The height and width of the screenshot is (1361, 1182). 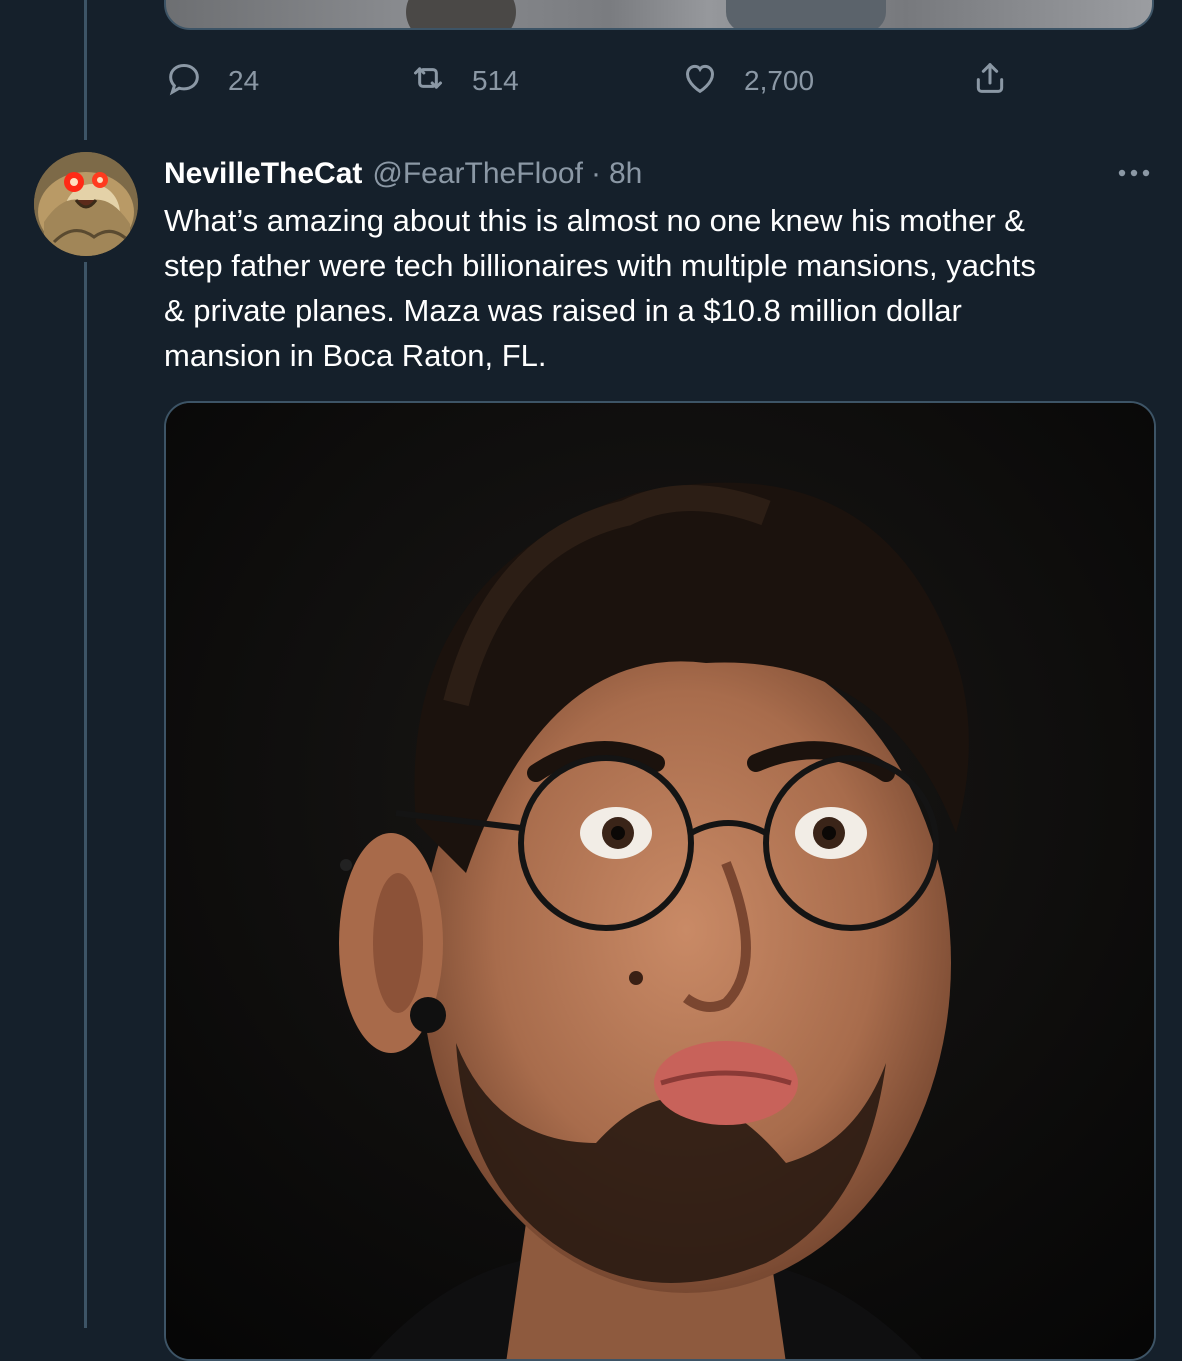 What do you see at coordinates (86, 204) in the screenshot?
I see `avatar` at bounding box center [86, 204].